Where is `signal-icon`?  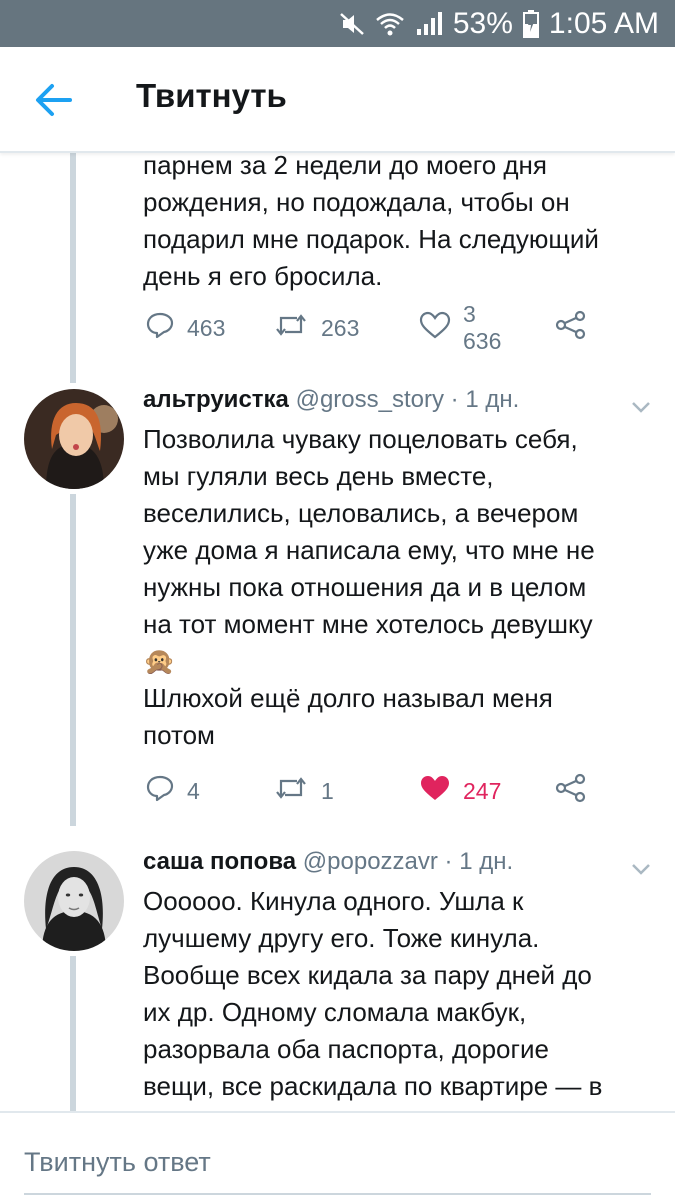 signal-icon is located at coordinates (429, 24).